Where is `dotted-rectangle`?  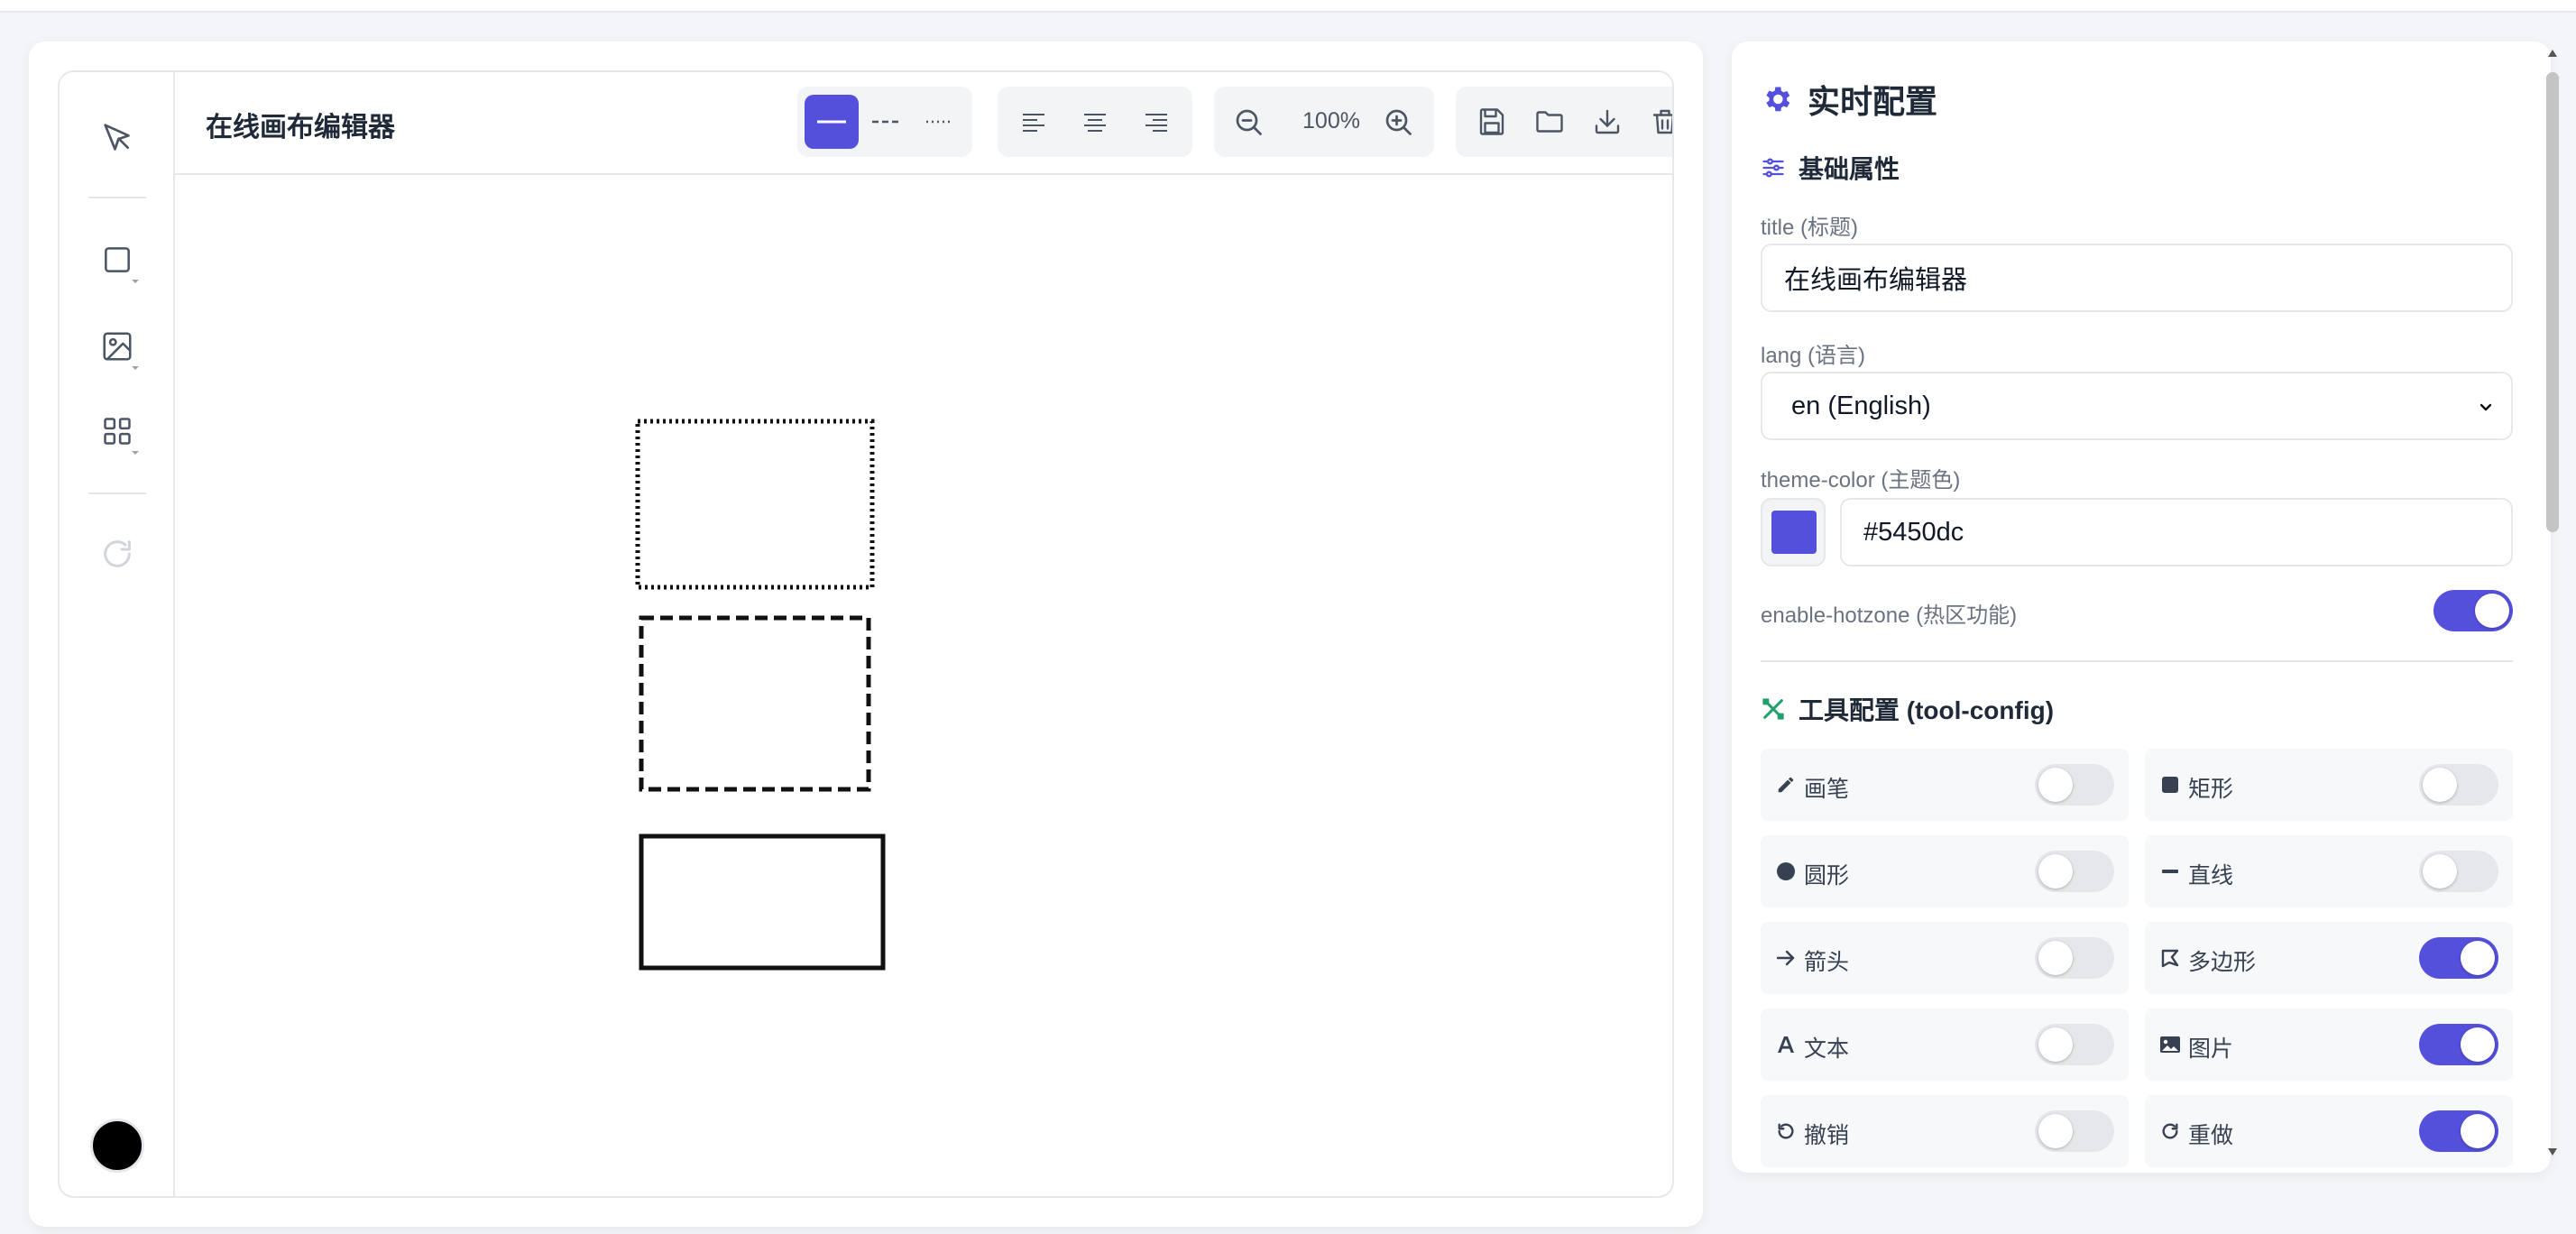
dotted-rectangle is located at coordinates (759, 507).